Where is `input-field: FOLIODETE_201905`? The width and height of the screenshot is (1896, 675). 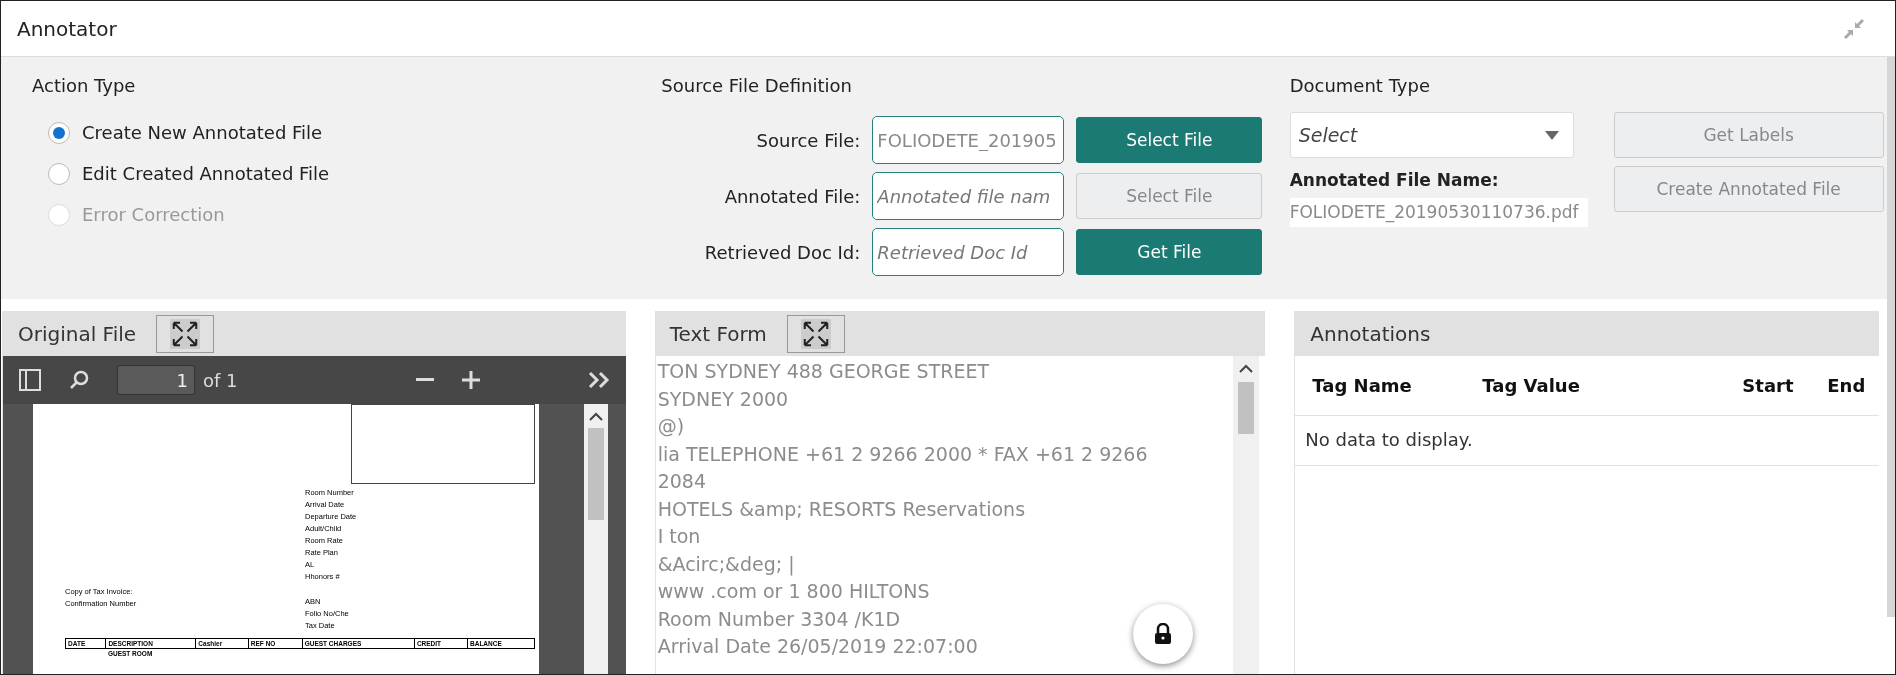 input-field: FOLIODETE_201905 is located at coordinates (968, 140).